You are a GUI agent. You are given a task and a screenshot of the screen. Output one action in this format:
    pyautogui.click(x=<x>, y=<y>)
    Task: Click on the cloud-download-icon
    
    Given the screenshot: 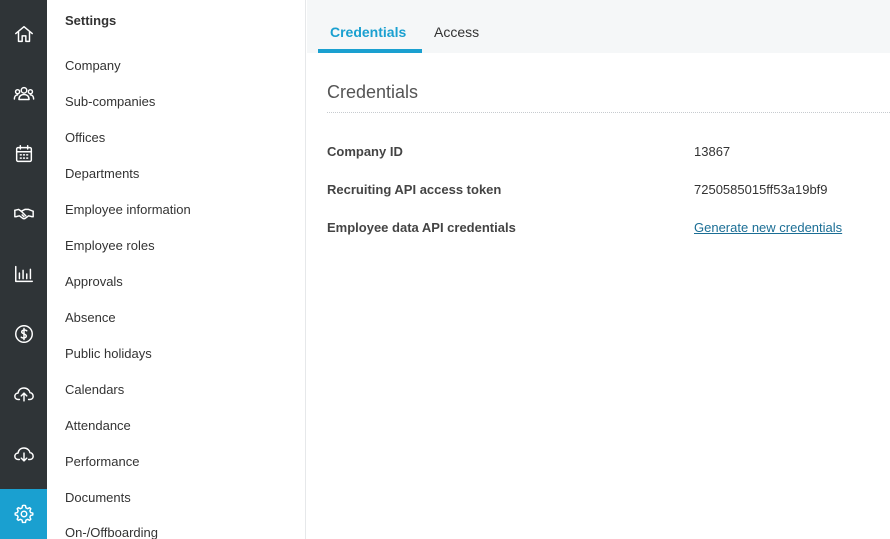 What is the action you would take?
    pyautogui.click(x=23, y=454)
    